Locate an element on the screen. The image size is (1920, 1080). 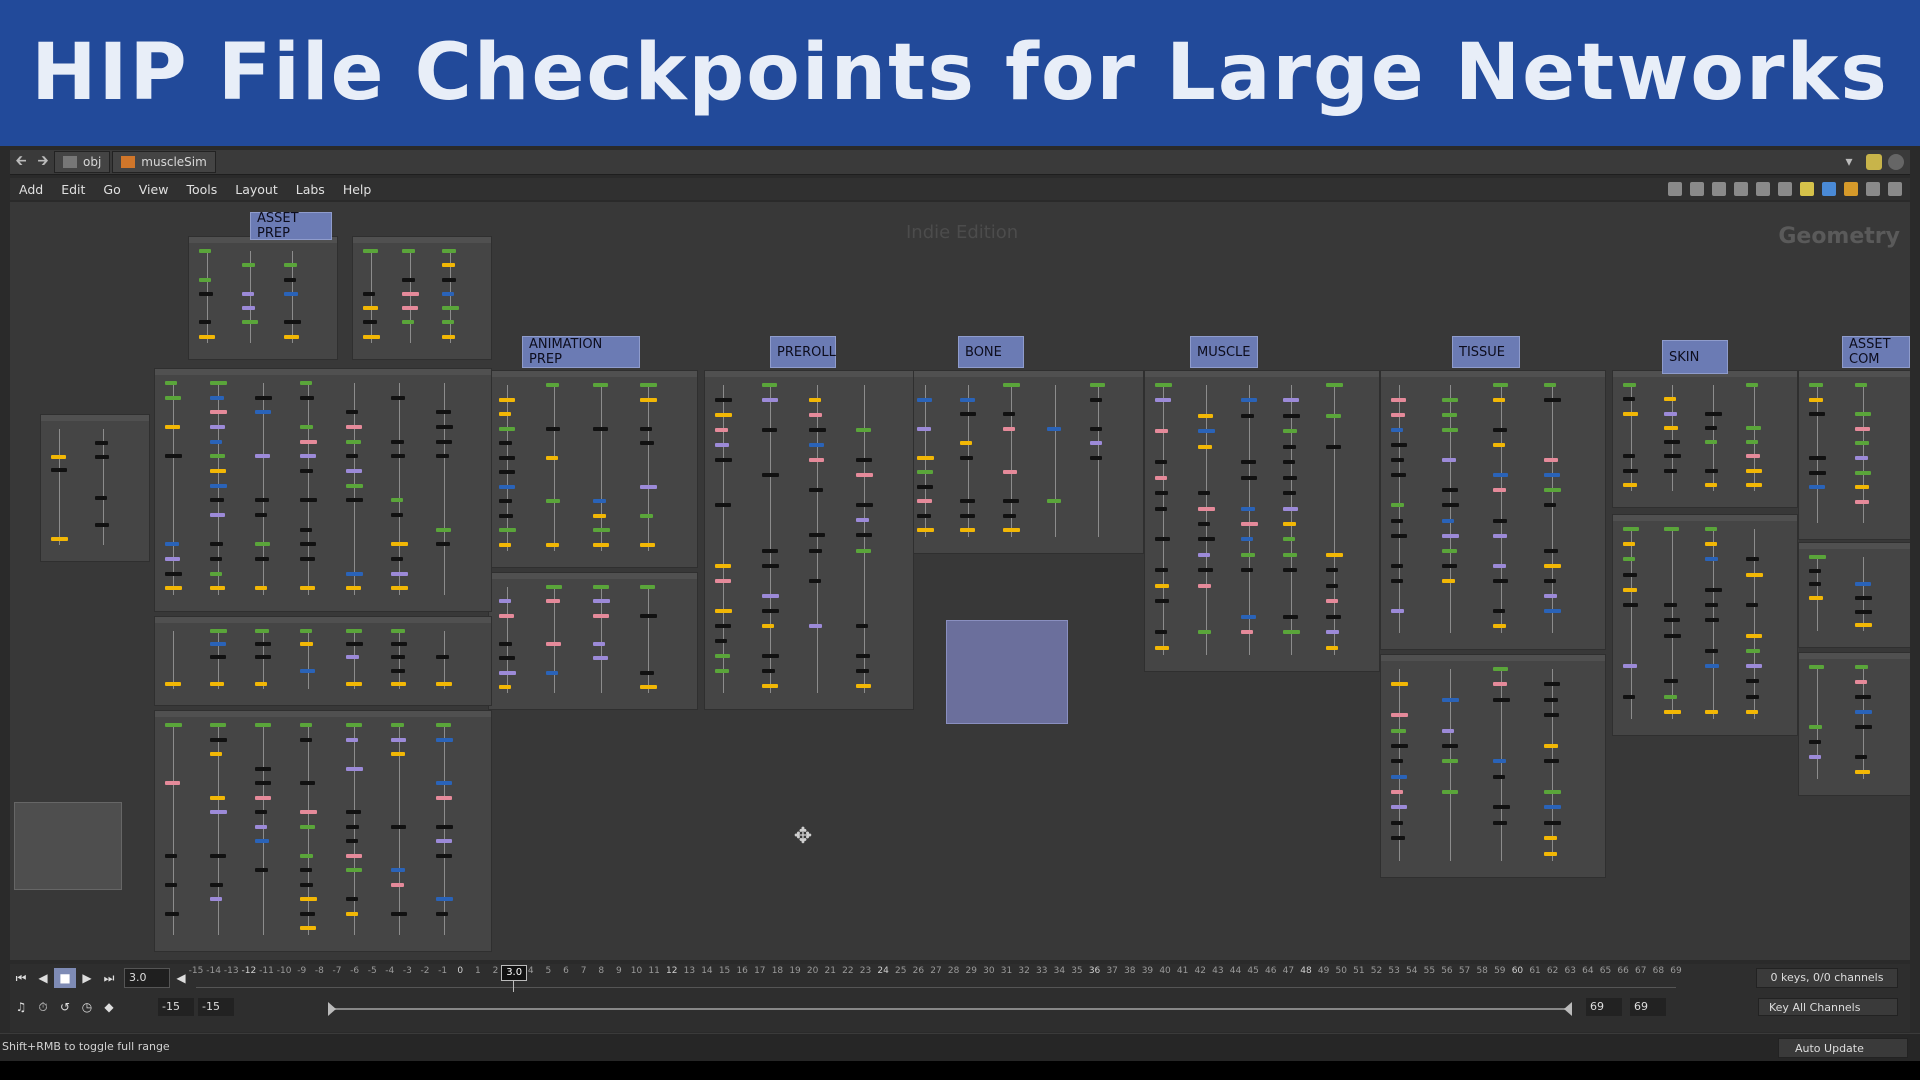
menu-go: Go is located at coordinates (111, 189).